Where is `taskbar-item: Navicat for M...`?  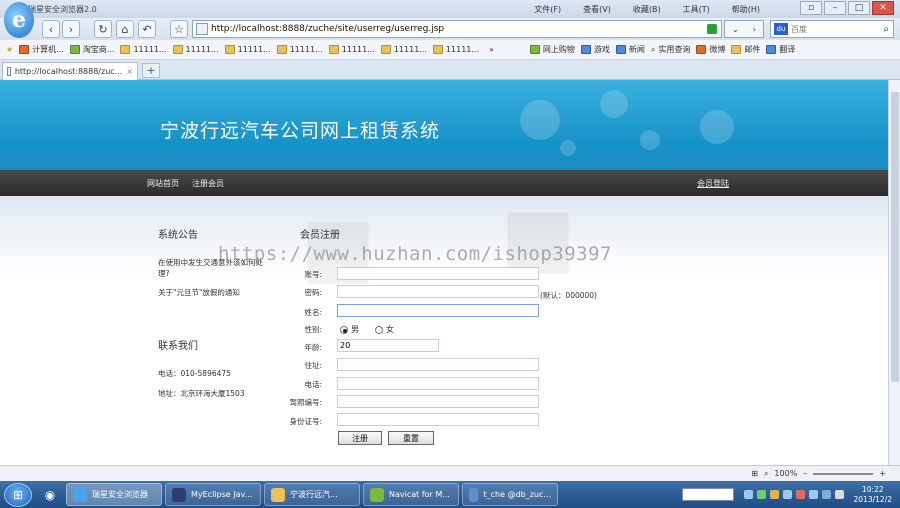 taskbar-item: Navicat for M... is located at coordinates (411, 494).